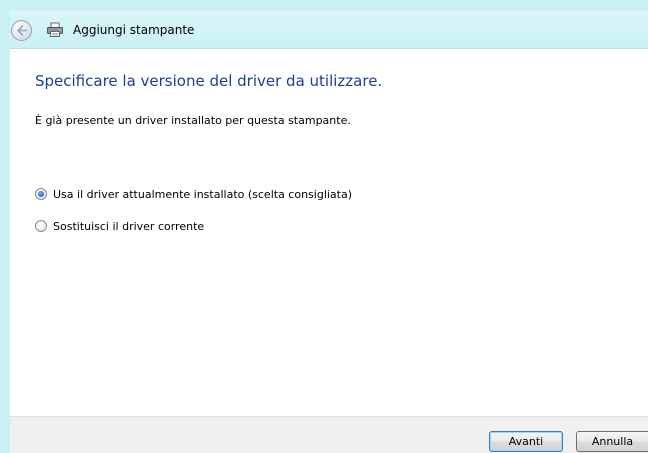 This screenshot has width=648, height=453. Describe the element at coordinates (329, 434) in the screenshot. I see `footer-bar: Avanti Annulla` at that location.